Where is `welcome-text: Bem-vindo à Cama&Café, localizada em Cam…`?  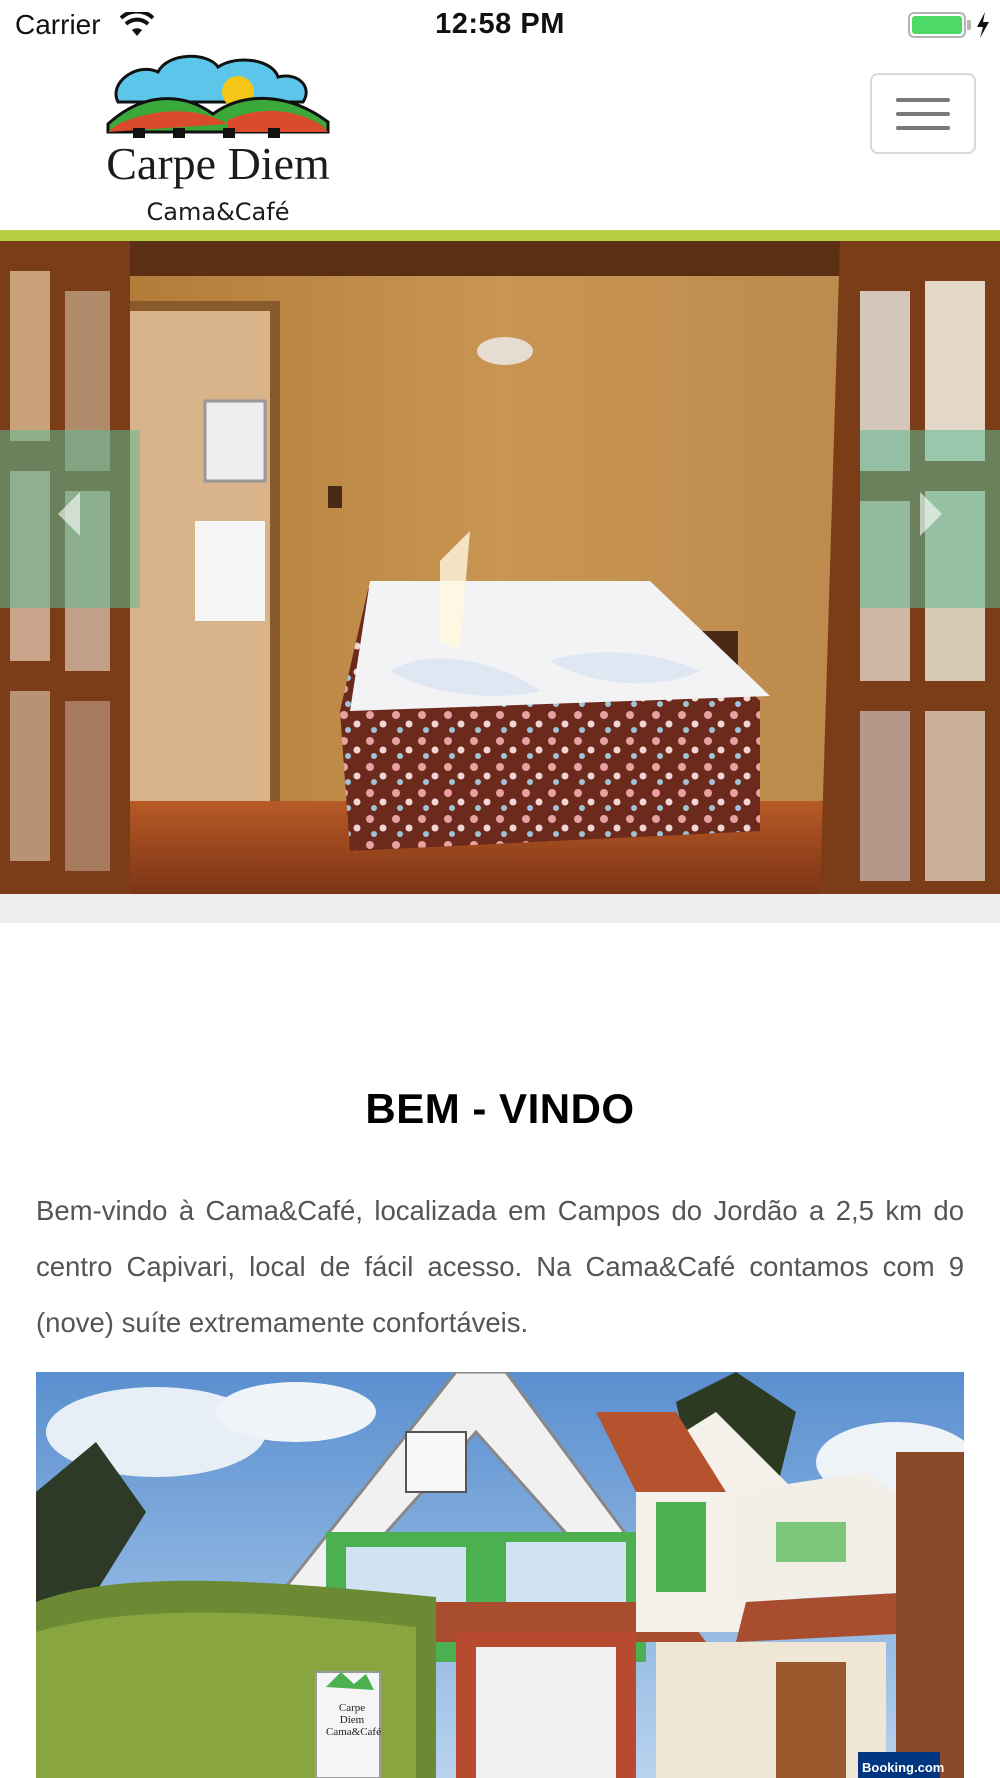
welcome-text: Bem-vindo à Cama&Café, localizada em Cam… is located at coordinates (500, 1266).